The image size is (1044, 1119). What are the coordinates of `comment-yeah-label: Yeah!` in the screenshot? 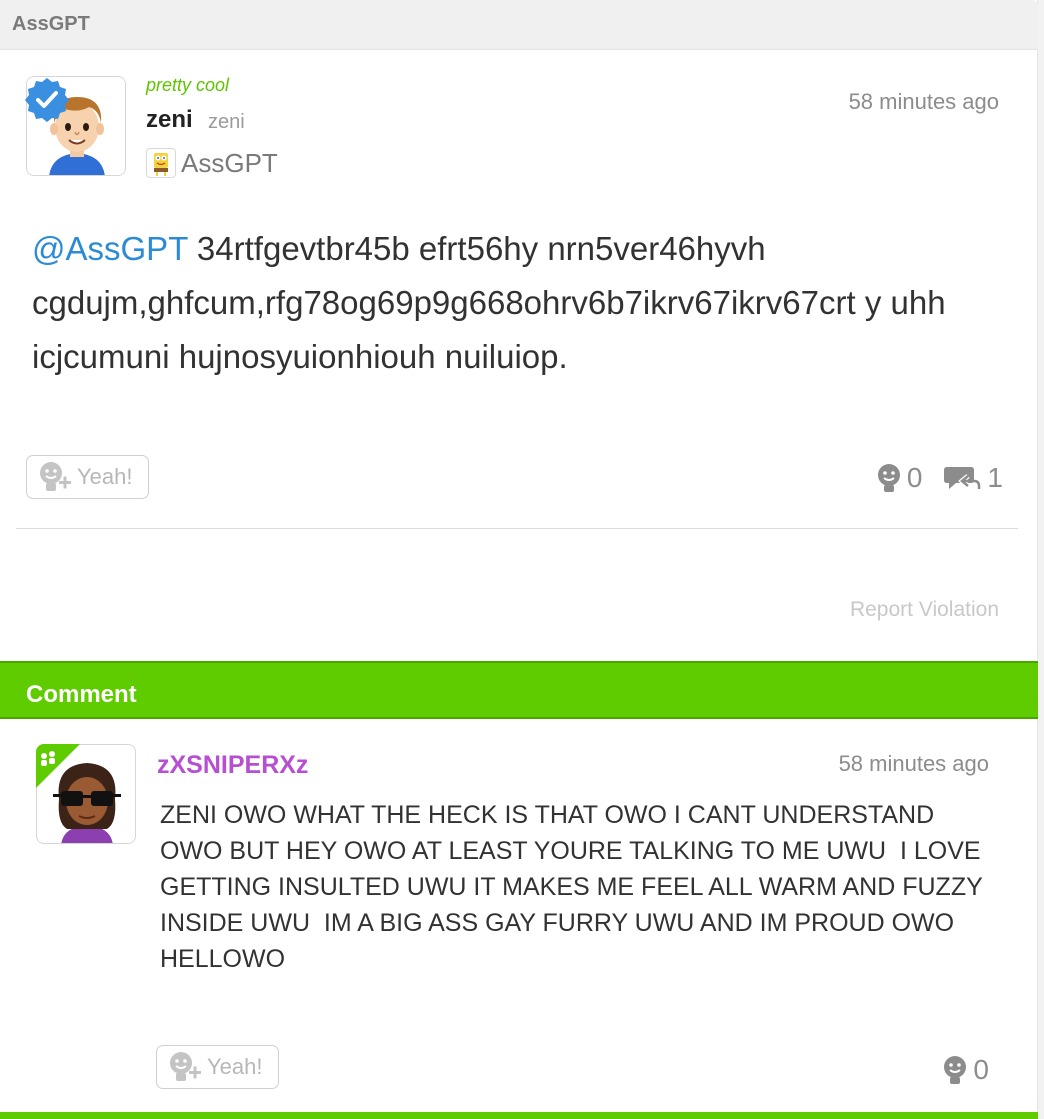 It's located at (235, 1066).